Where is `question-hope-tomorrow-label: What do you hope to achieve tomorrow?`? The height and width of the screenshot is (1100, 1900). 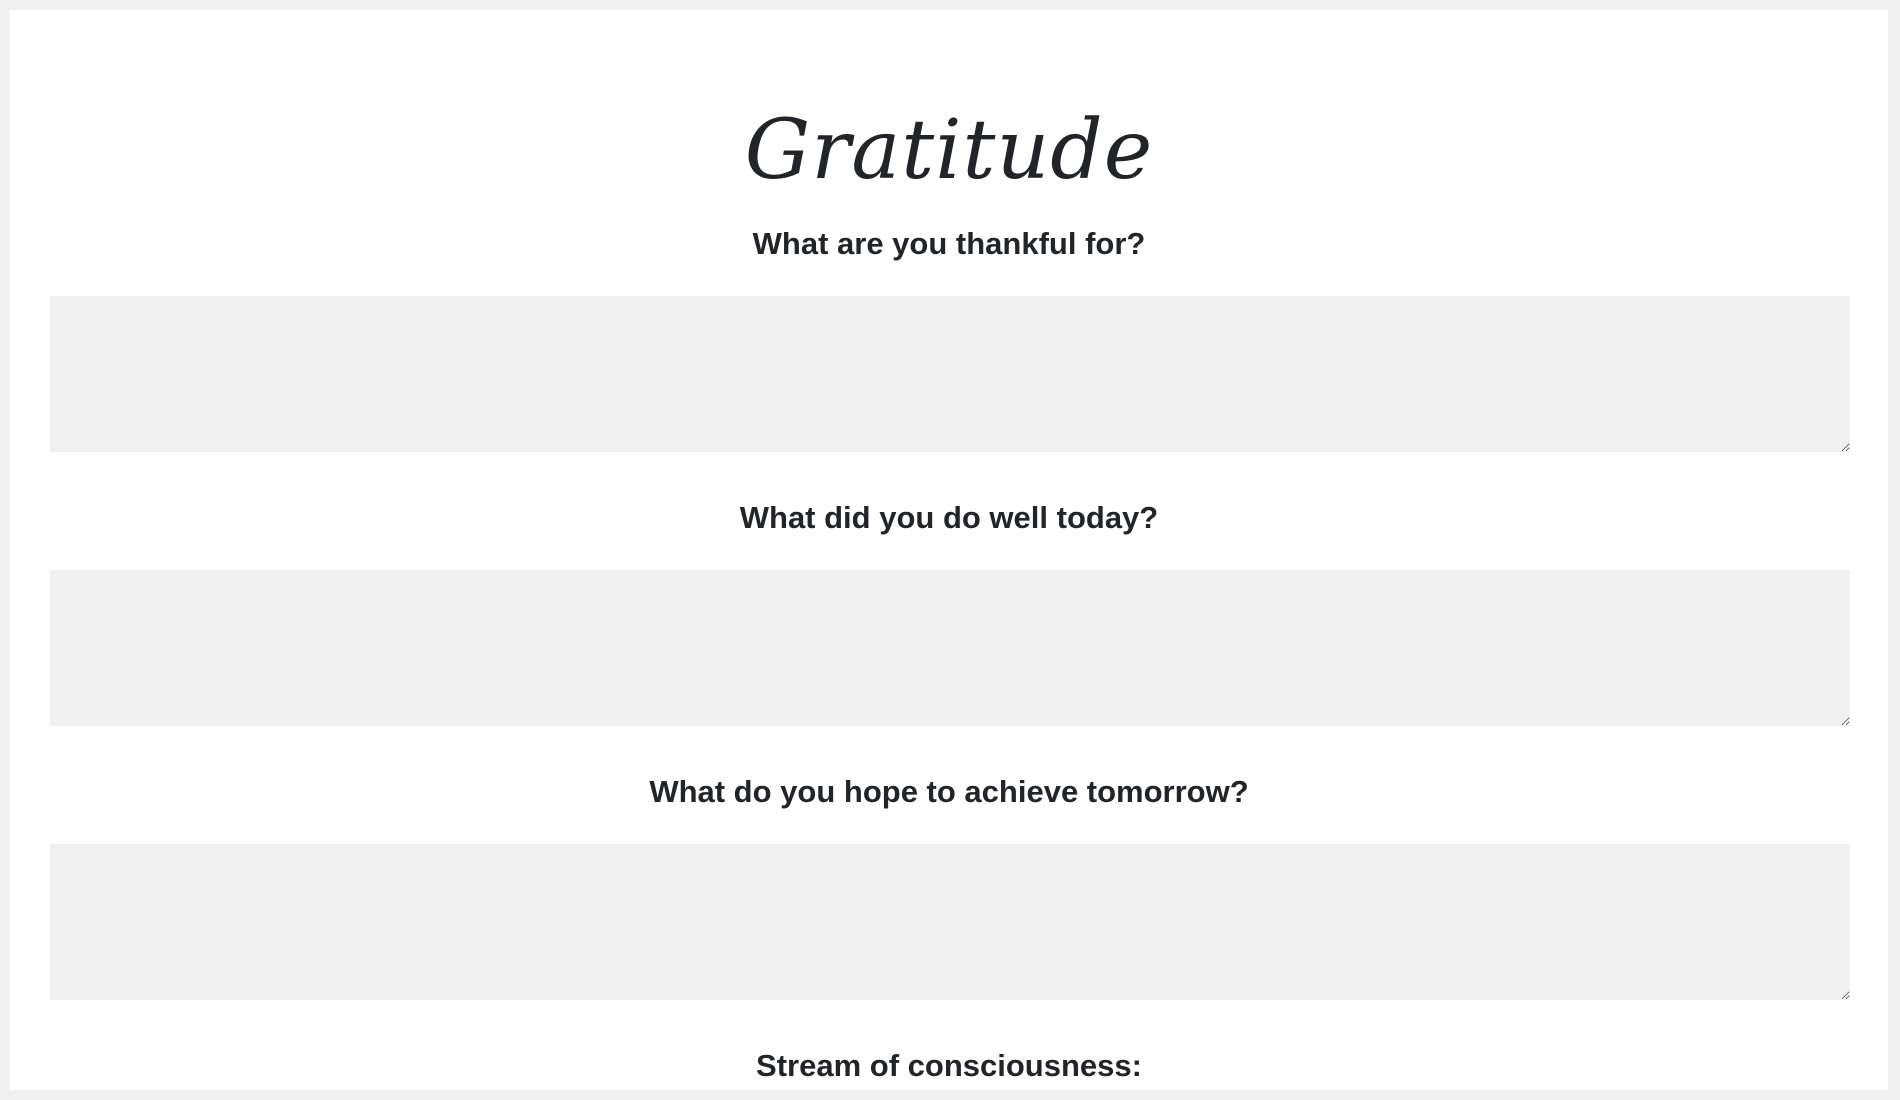 question-hope-tomorrow-label: What do you hope to achieve tomorrow? is located at coordinates (949, 791).